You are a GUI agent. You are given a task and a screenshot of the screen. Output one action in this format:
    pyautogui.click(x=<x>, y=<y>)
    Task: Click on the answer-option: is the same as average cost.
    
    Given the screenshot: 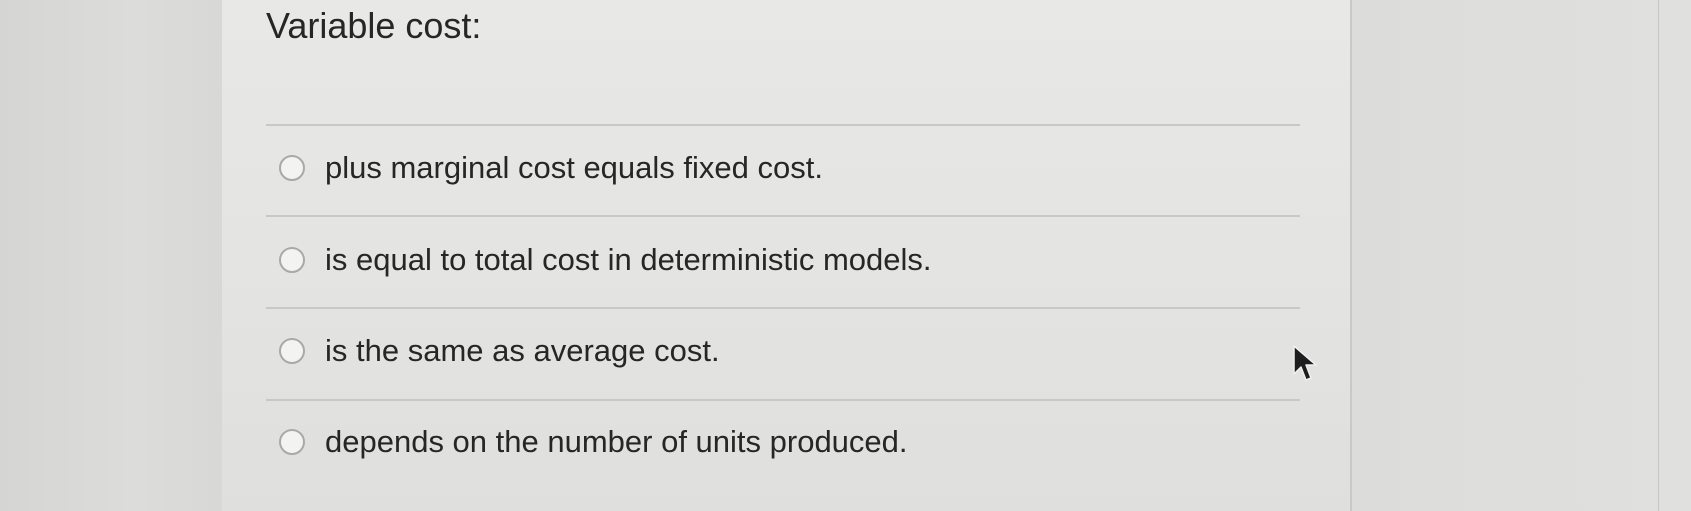 What is the action you would take?
    pyautogui.click(x=499, y=351)
    